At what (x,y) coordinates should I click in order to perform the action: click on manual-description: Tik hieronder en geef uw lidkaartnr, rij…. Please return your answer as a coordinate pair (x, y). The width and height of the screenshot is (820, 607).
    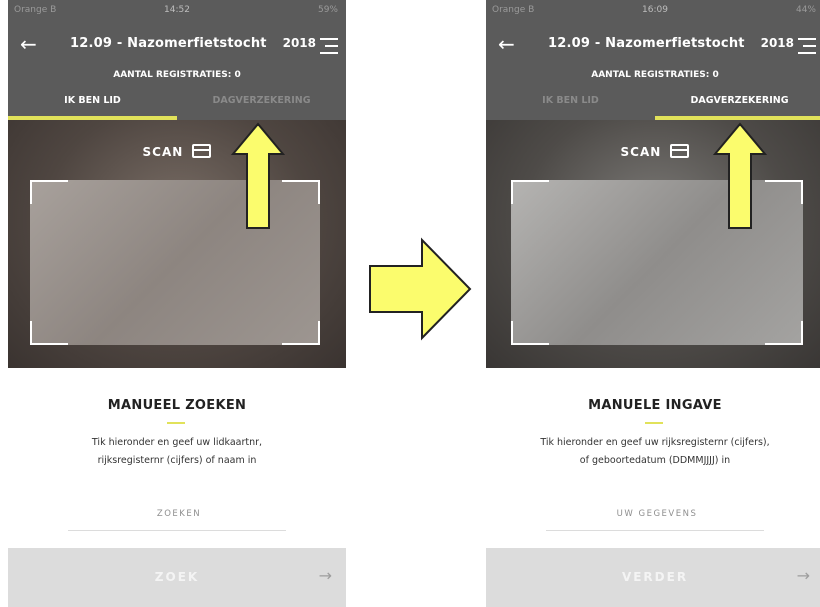
    Looking at the image, I should click on (177, 452).